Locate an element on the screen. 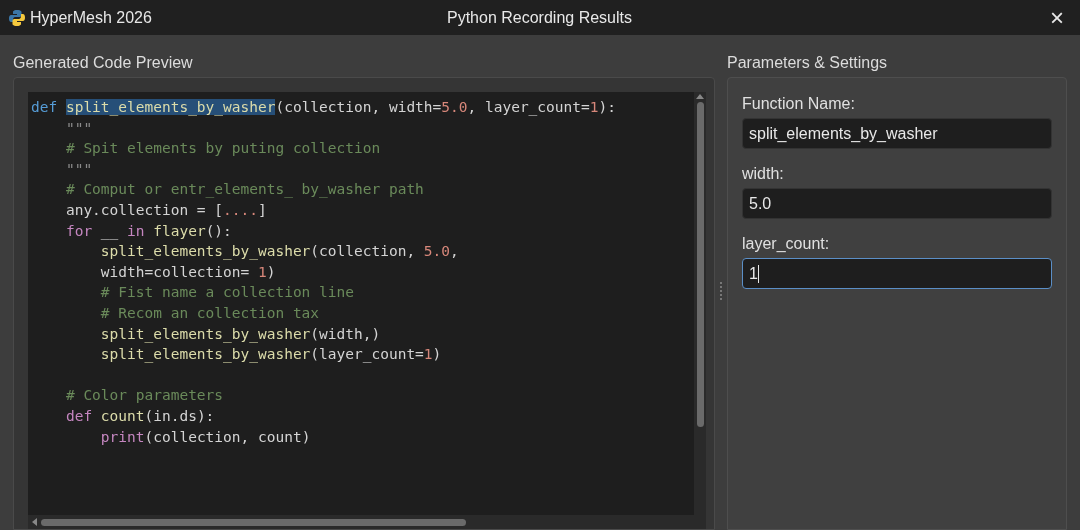 The image size is (1080, 530). code-line: for __ in flayer(): is located at coordinates (148, 230).